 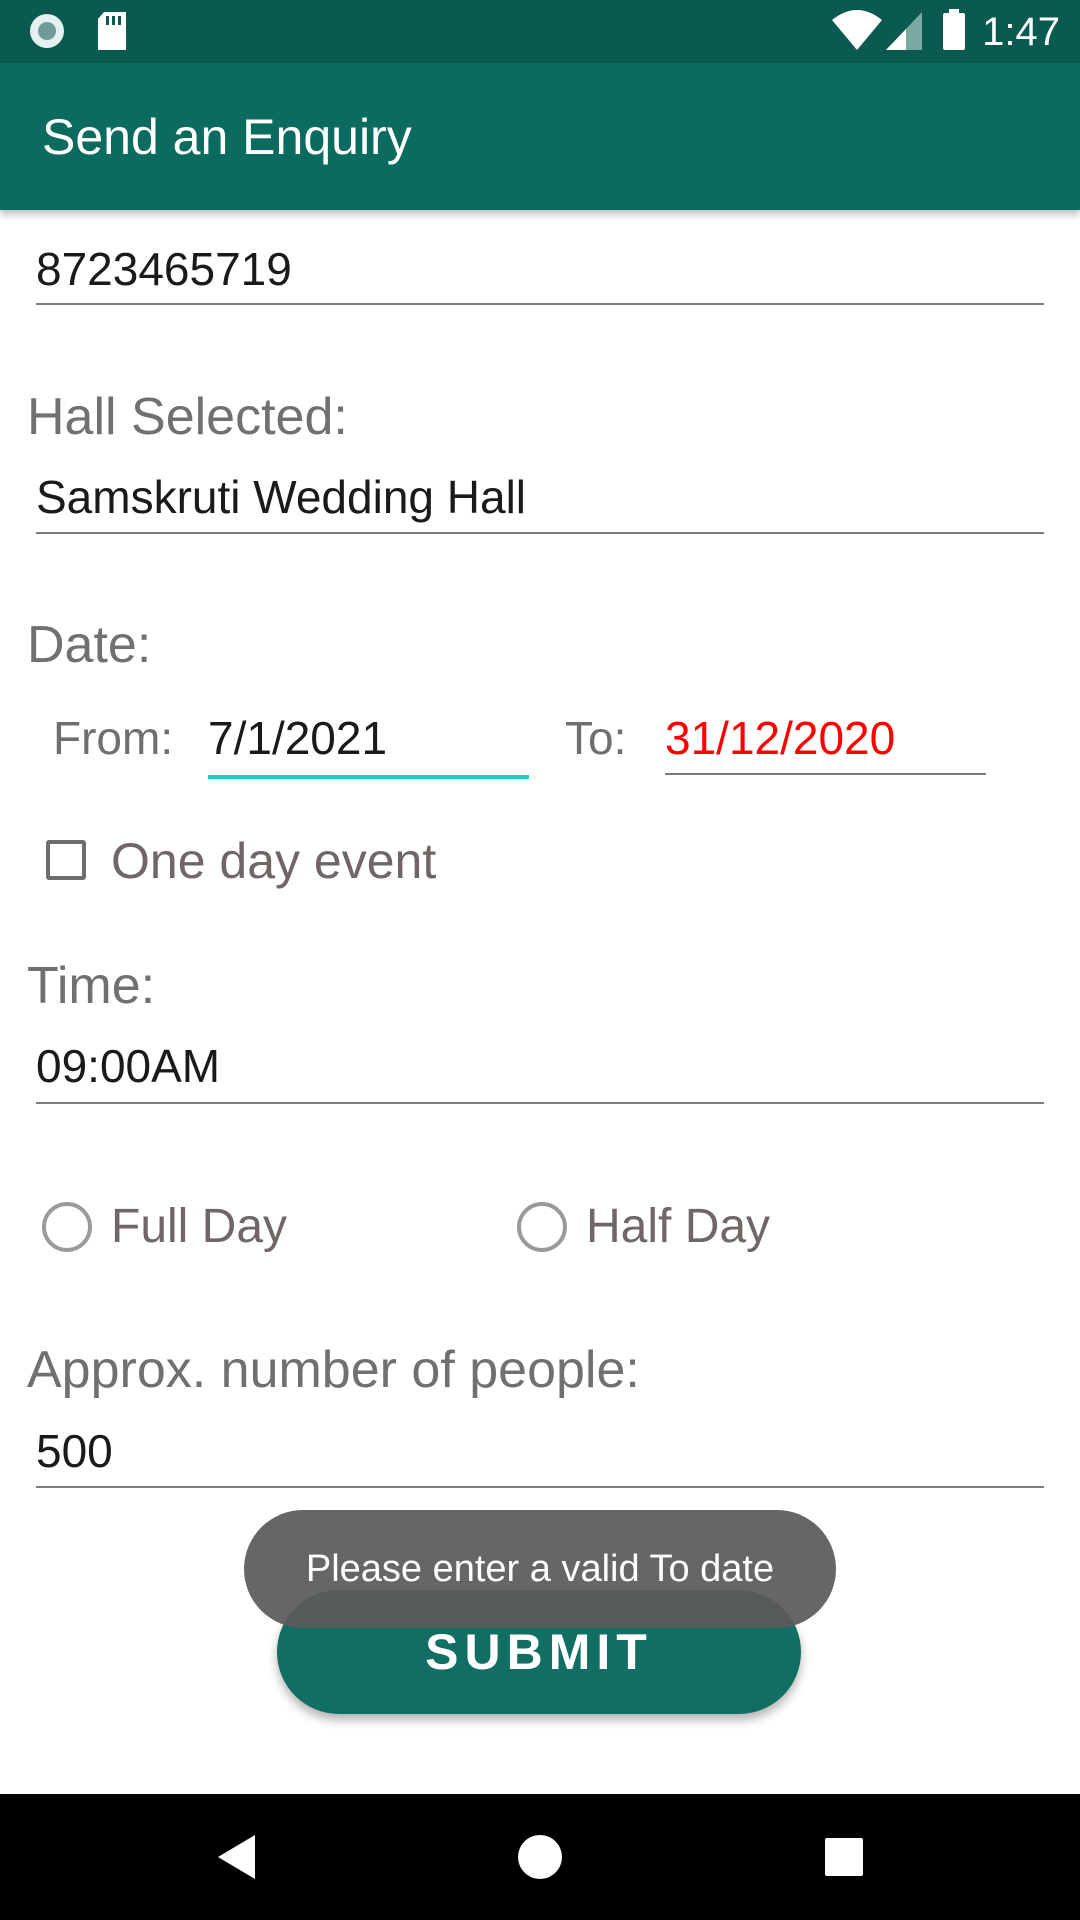 What do you see at coordinates (540, 1103) in the screenshot?
I see `time-underline` at bounding box center [540, 1103].